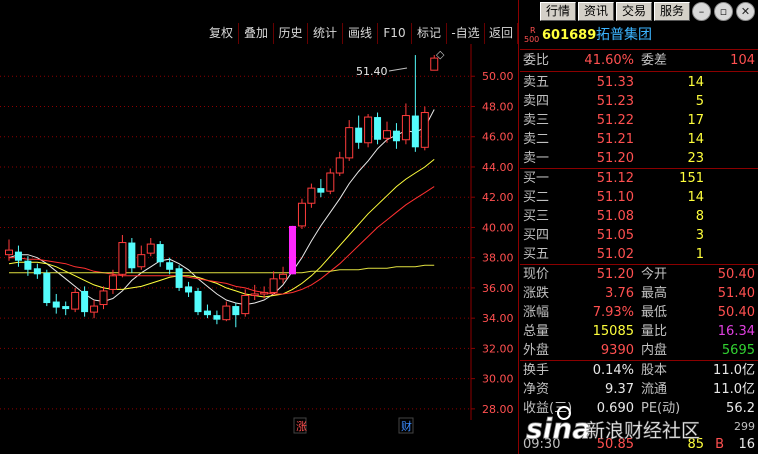 The image size is (758, 454). Describe the element at coordinates (643, 431) in the screenshot. I see `sina-community-text: 新浪财经社区` at that location.